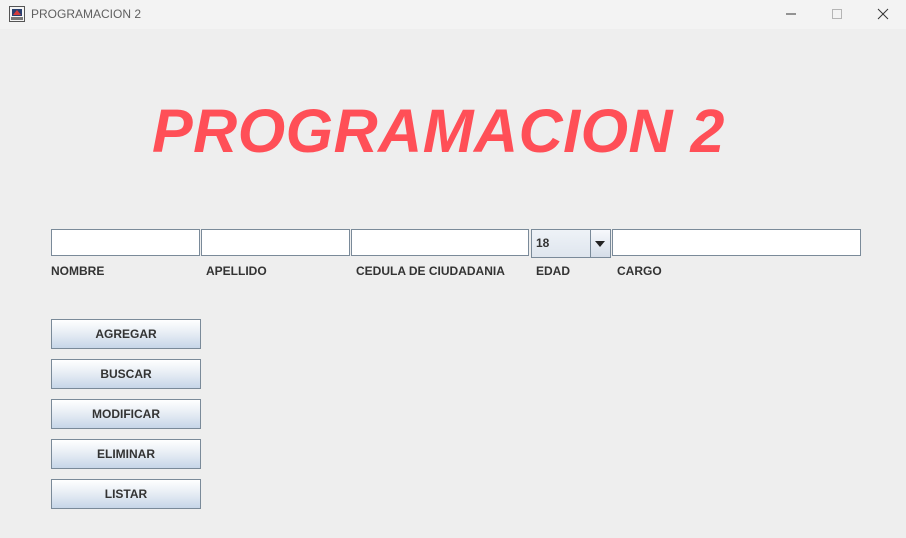 The image size is (906, 538). I want to click on edad-label: EDAD, so click(553, 271).